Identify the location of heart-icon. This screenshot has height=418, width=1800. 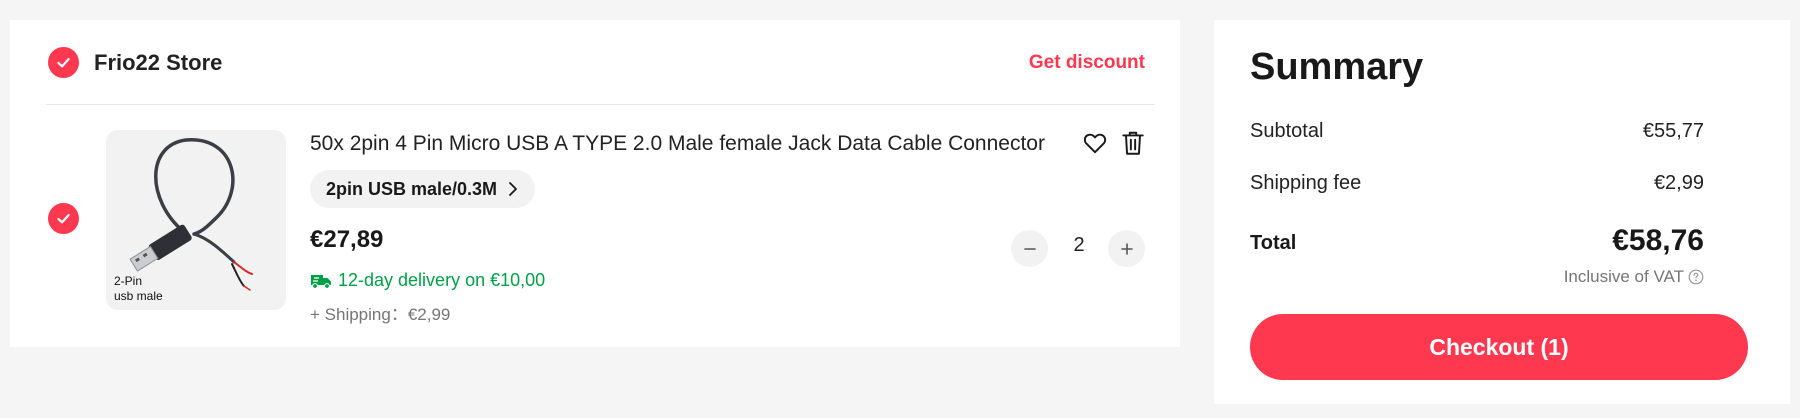
(1095, 143).